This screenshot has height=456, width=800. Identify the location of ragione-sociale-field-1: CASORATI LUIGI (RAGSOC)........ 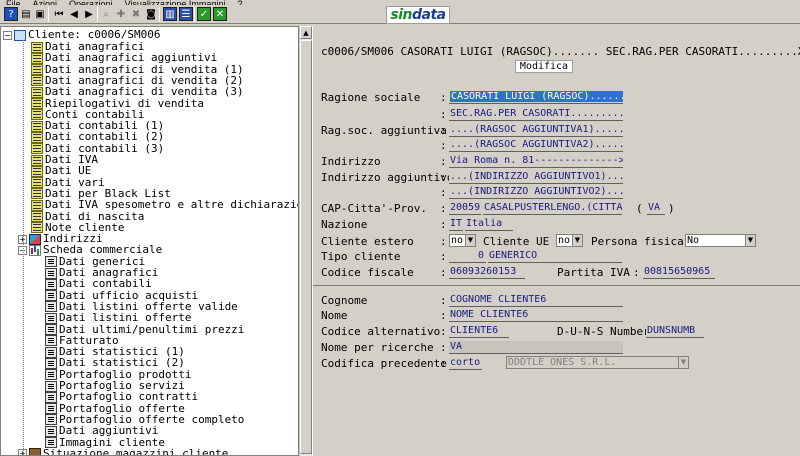
(536, 97).